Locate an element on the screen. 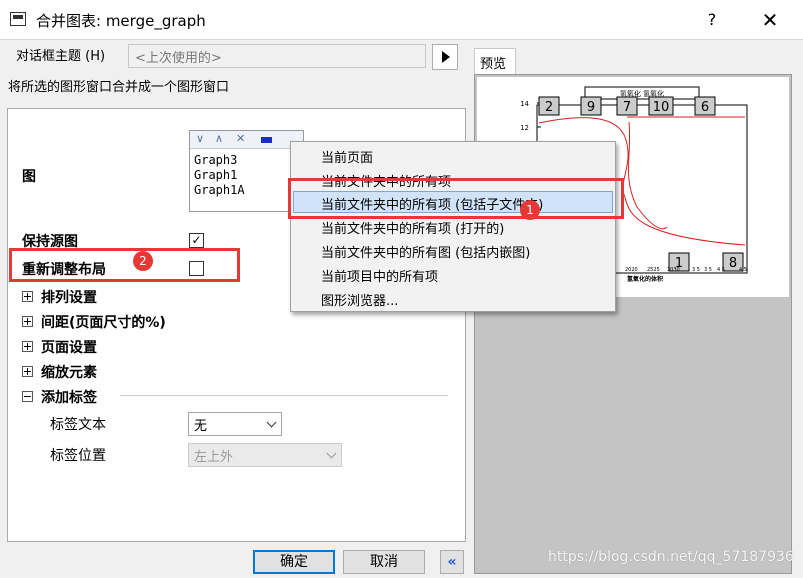 The width and height of the screenshot is (803, 578). label-text-label: 标签文本 is located at coordinates (78, 425).